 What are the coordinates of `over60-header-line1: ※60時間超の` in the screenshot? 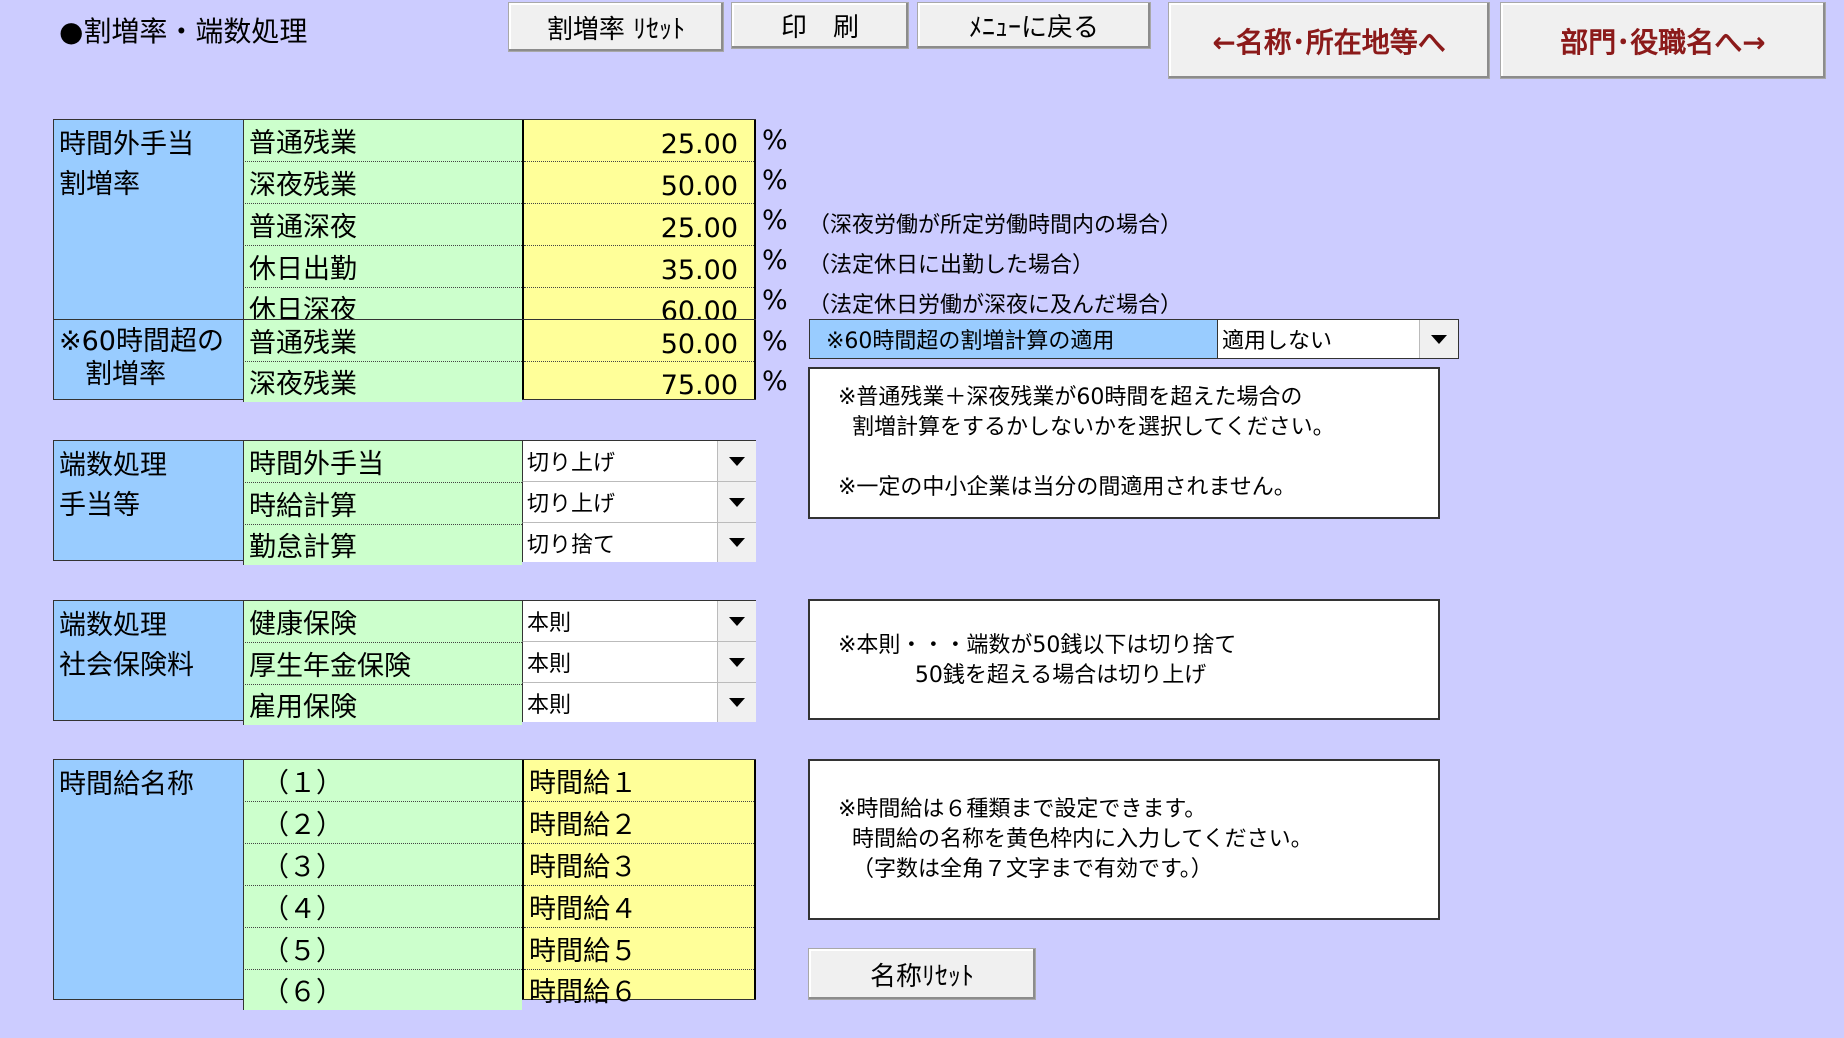 It's located at (141, 341).